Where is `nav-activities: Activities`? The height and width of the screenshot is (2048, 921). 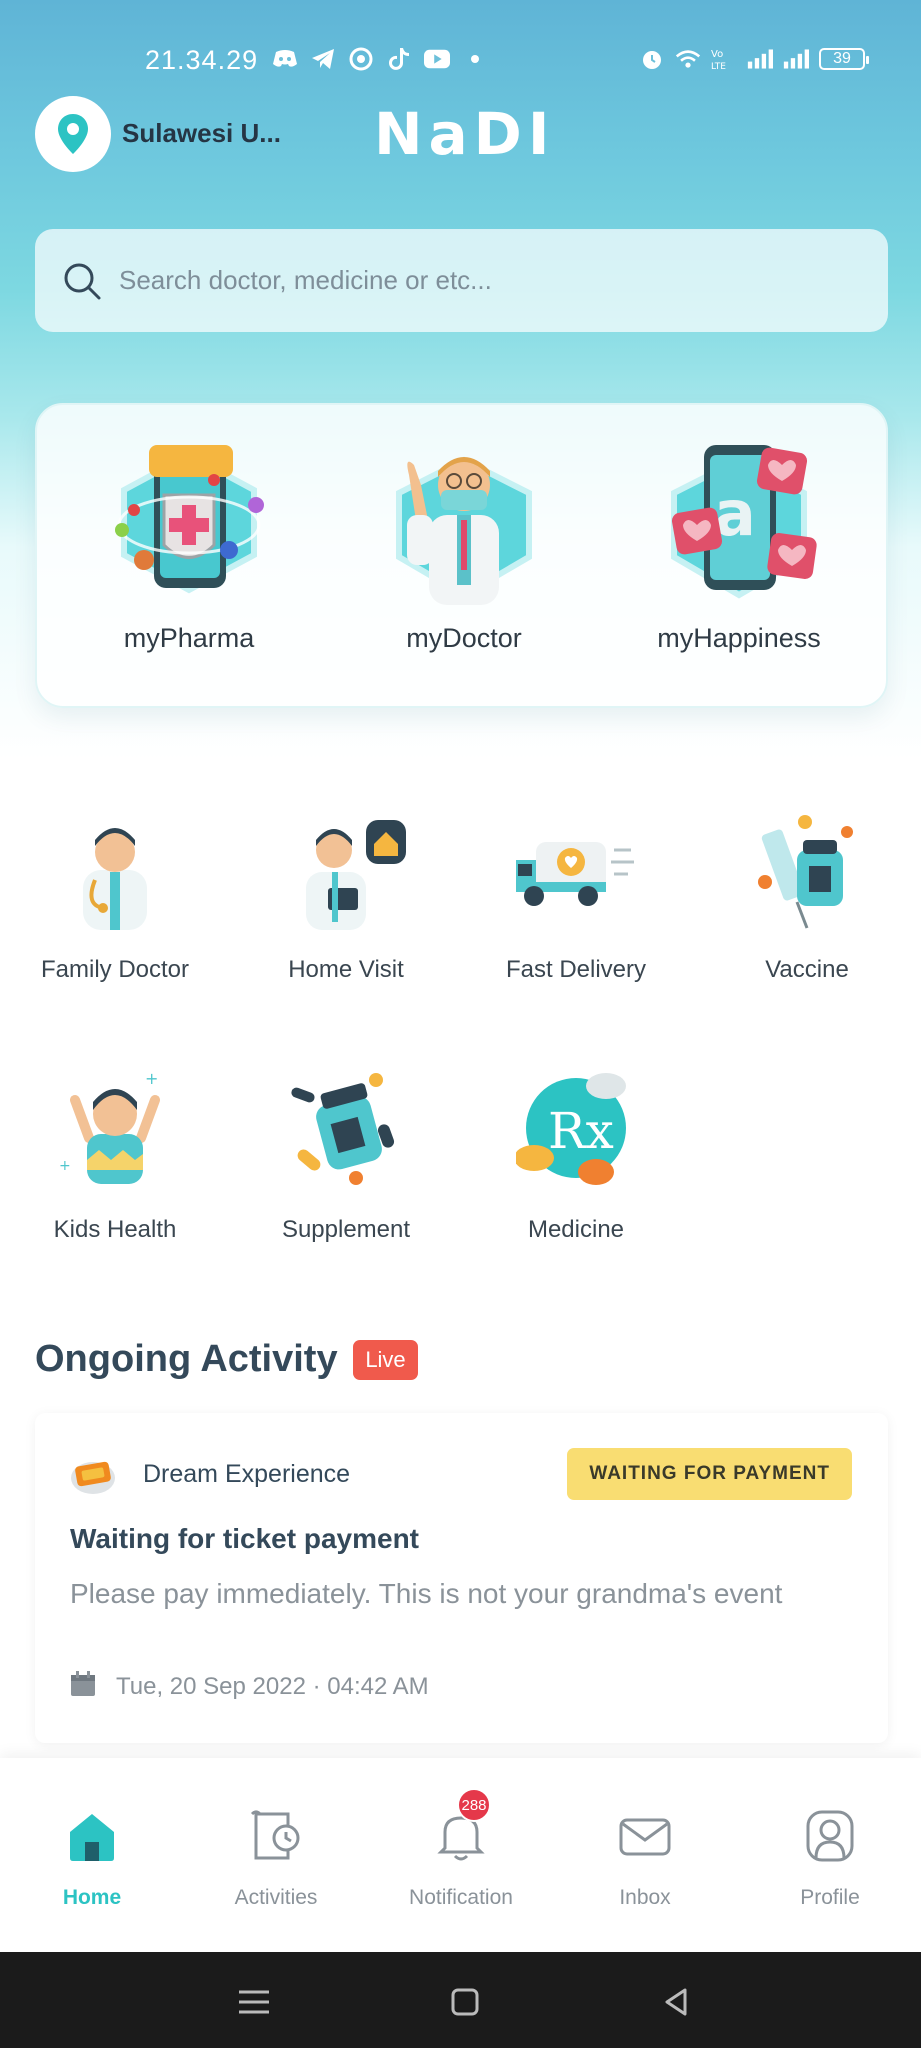
nav-activities: Activities is located at coordinates (276, 1859).